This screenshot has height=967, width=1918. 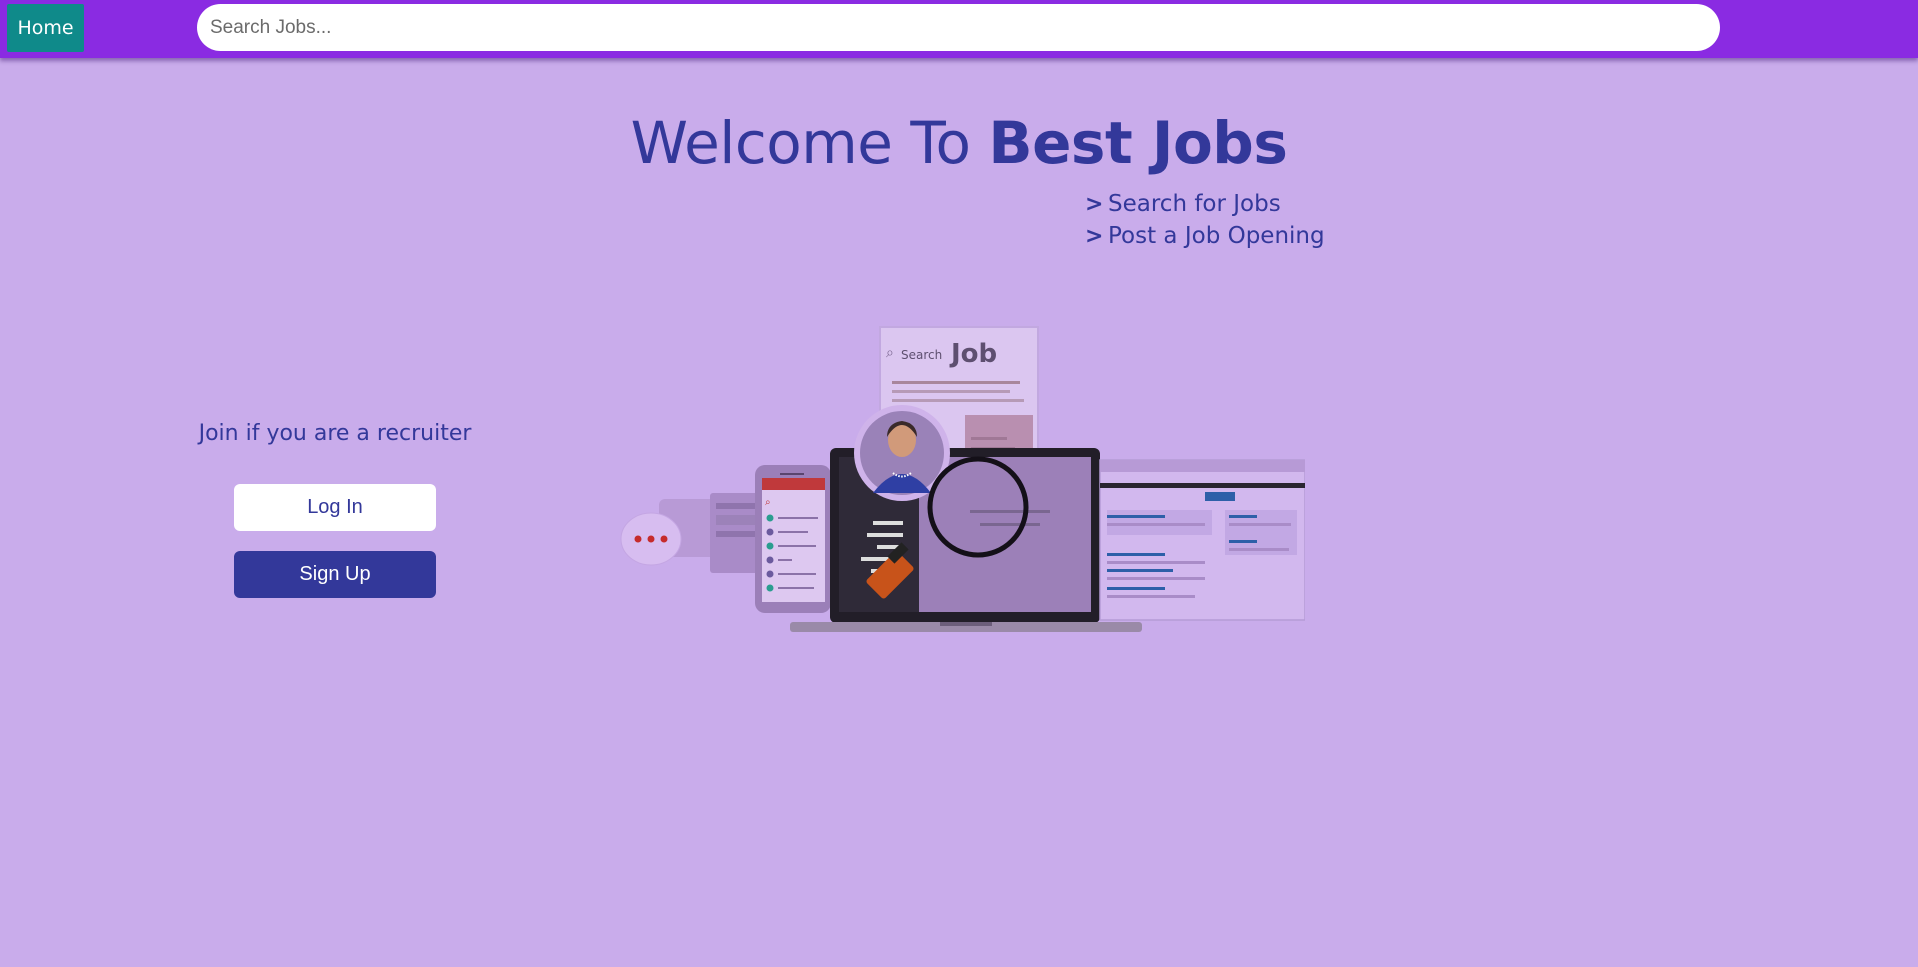 I want to click on top-navbar: Home, so click(x=959, y=29).